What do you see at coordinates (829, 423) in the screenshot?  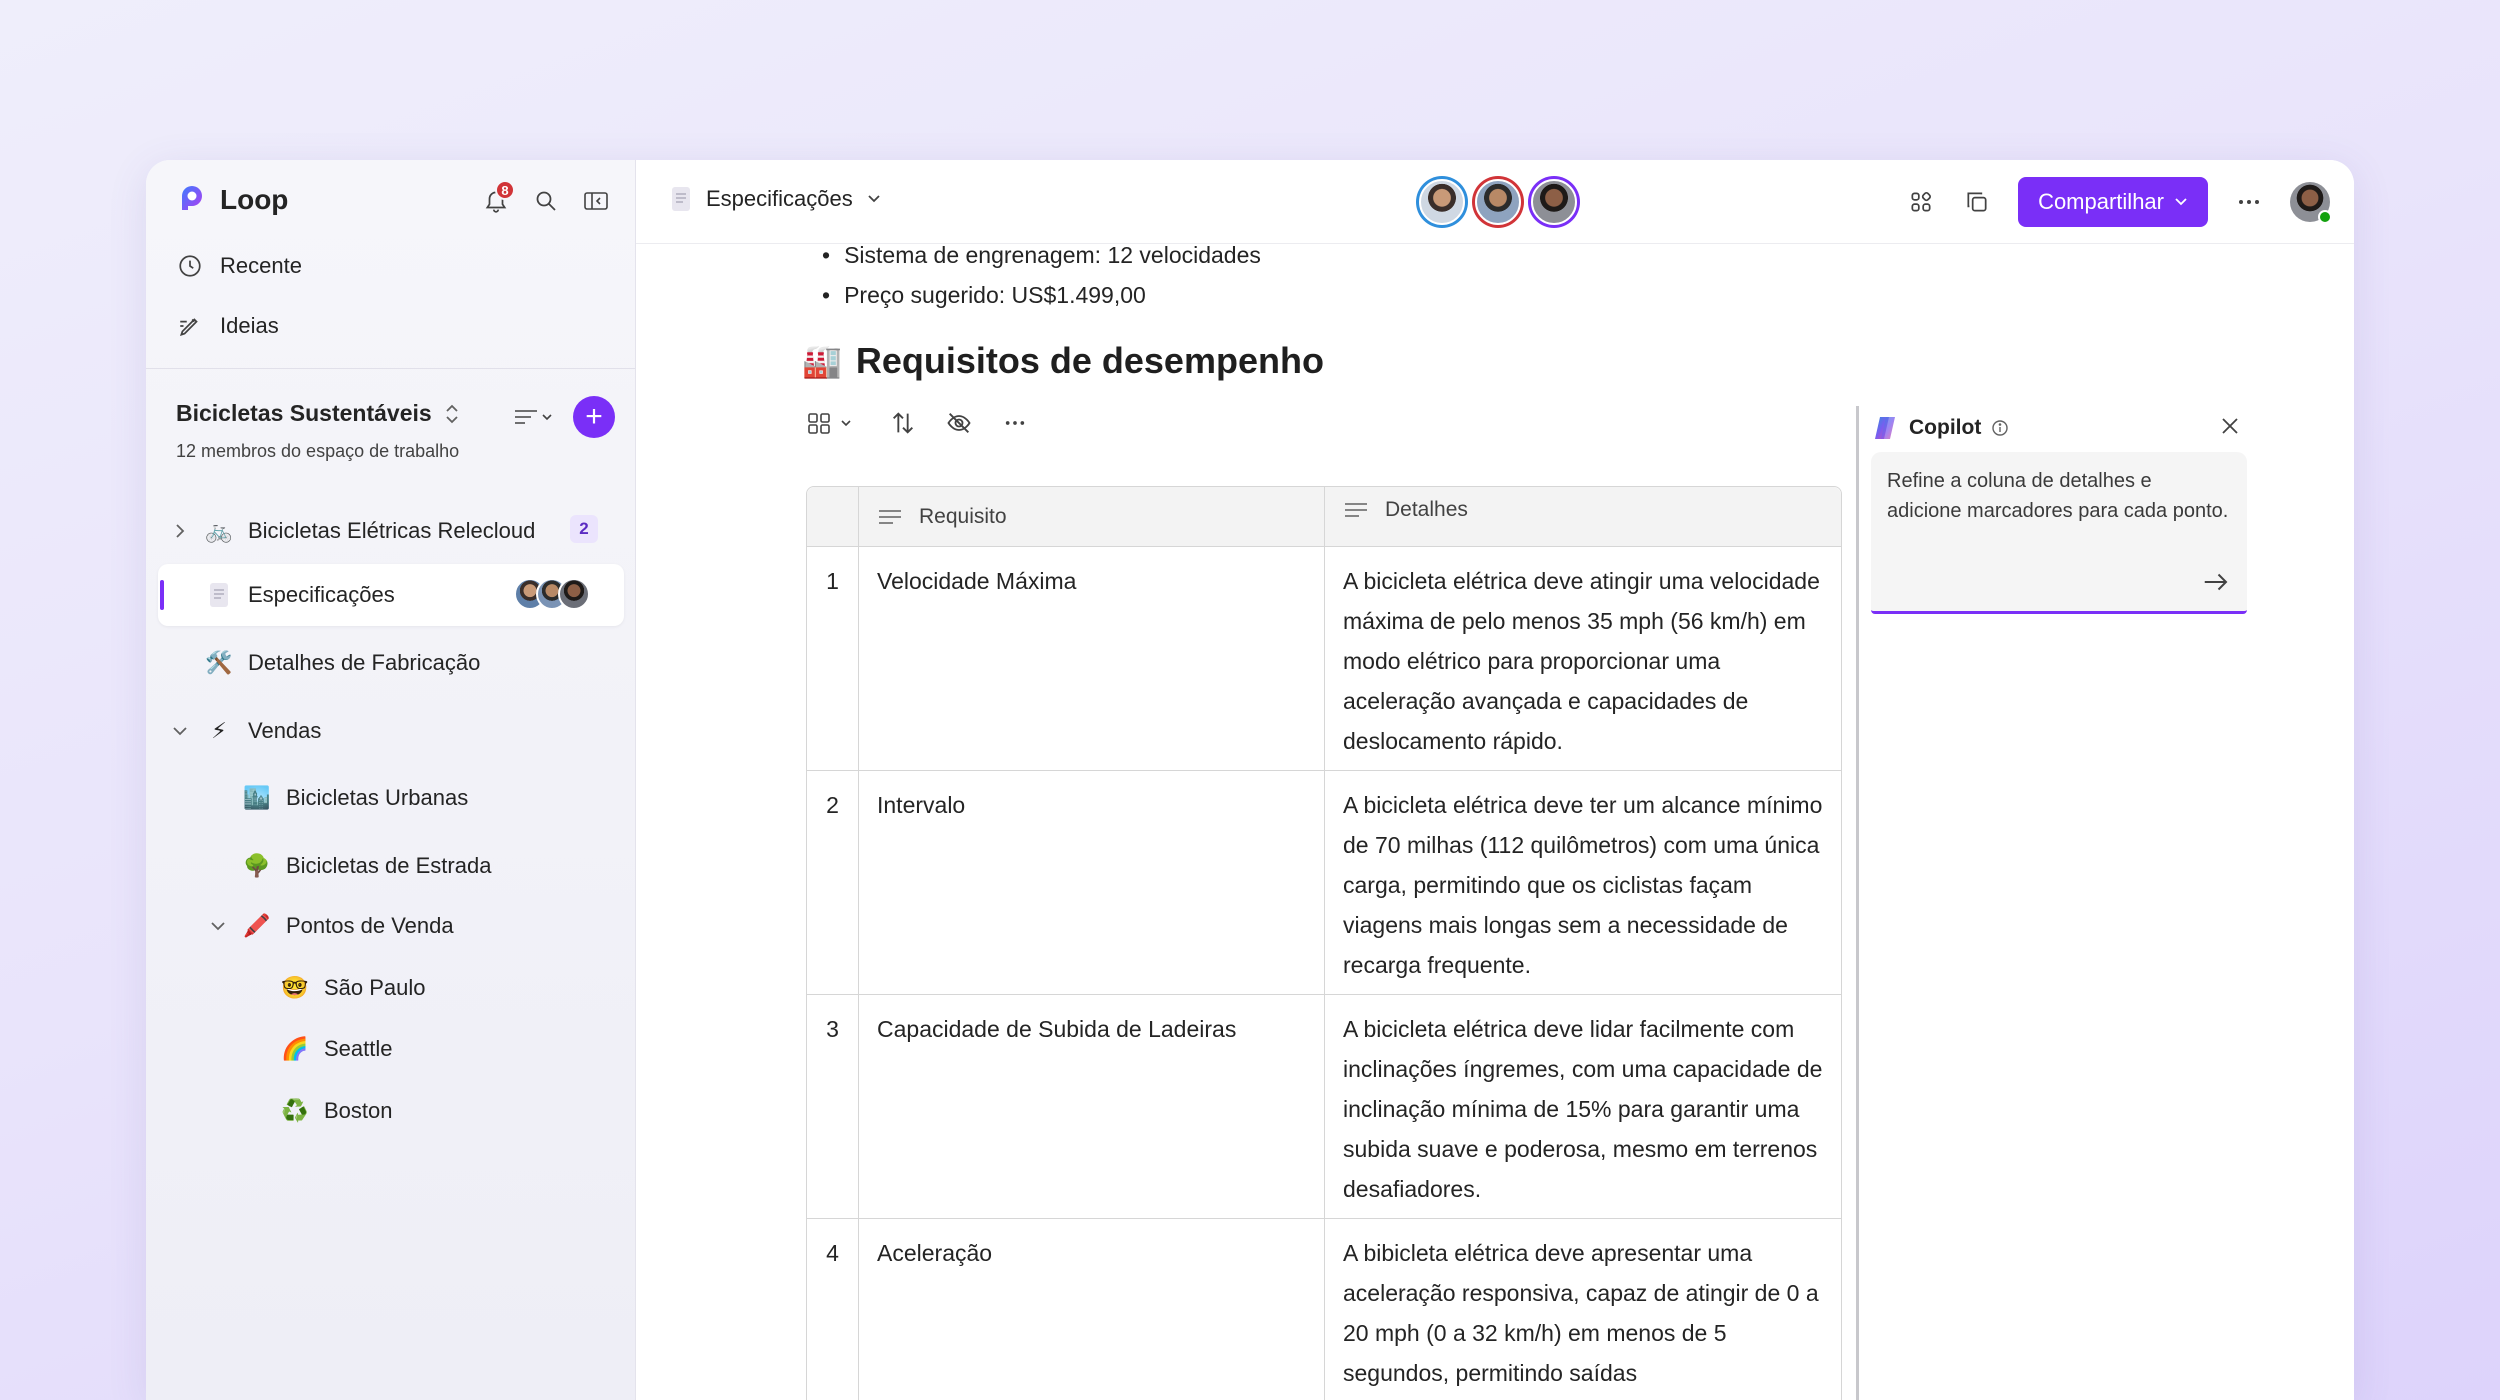 I see `grid-view-icon` at bounding box center [829, 423].